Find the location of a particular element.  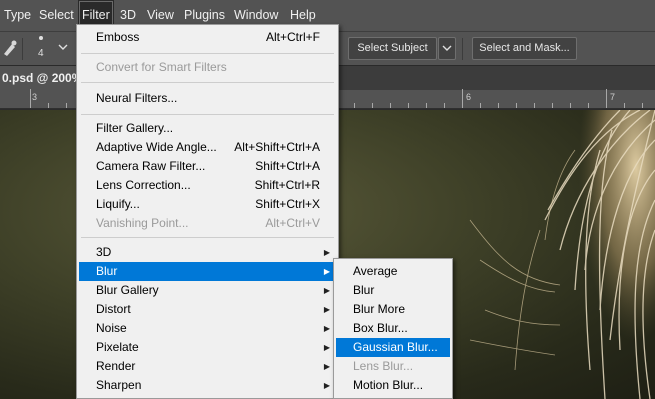

shortcut-label: Alt+Shift+Ctrl+A is located at coordinates (277, 147).